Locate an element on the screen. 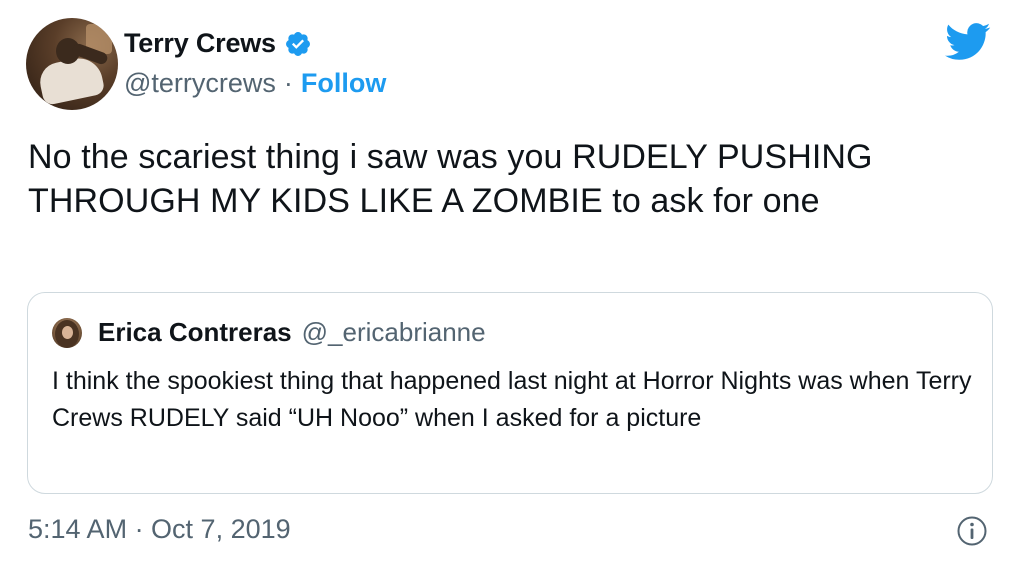  author-display-name: Terry Crews is located at coordinates (200, 43).